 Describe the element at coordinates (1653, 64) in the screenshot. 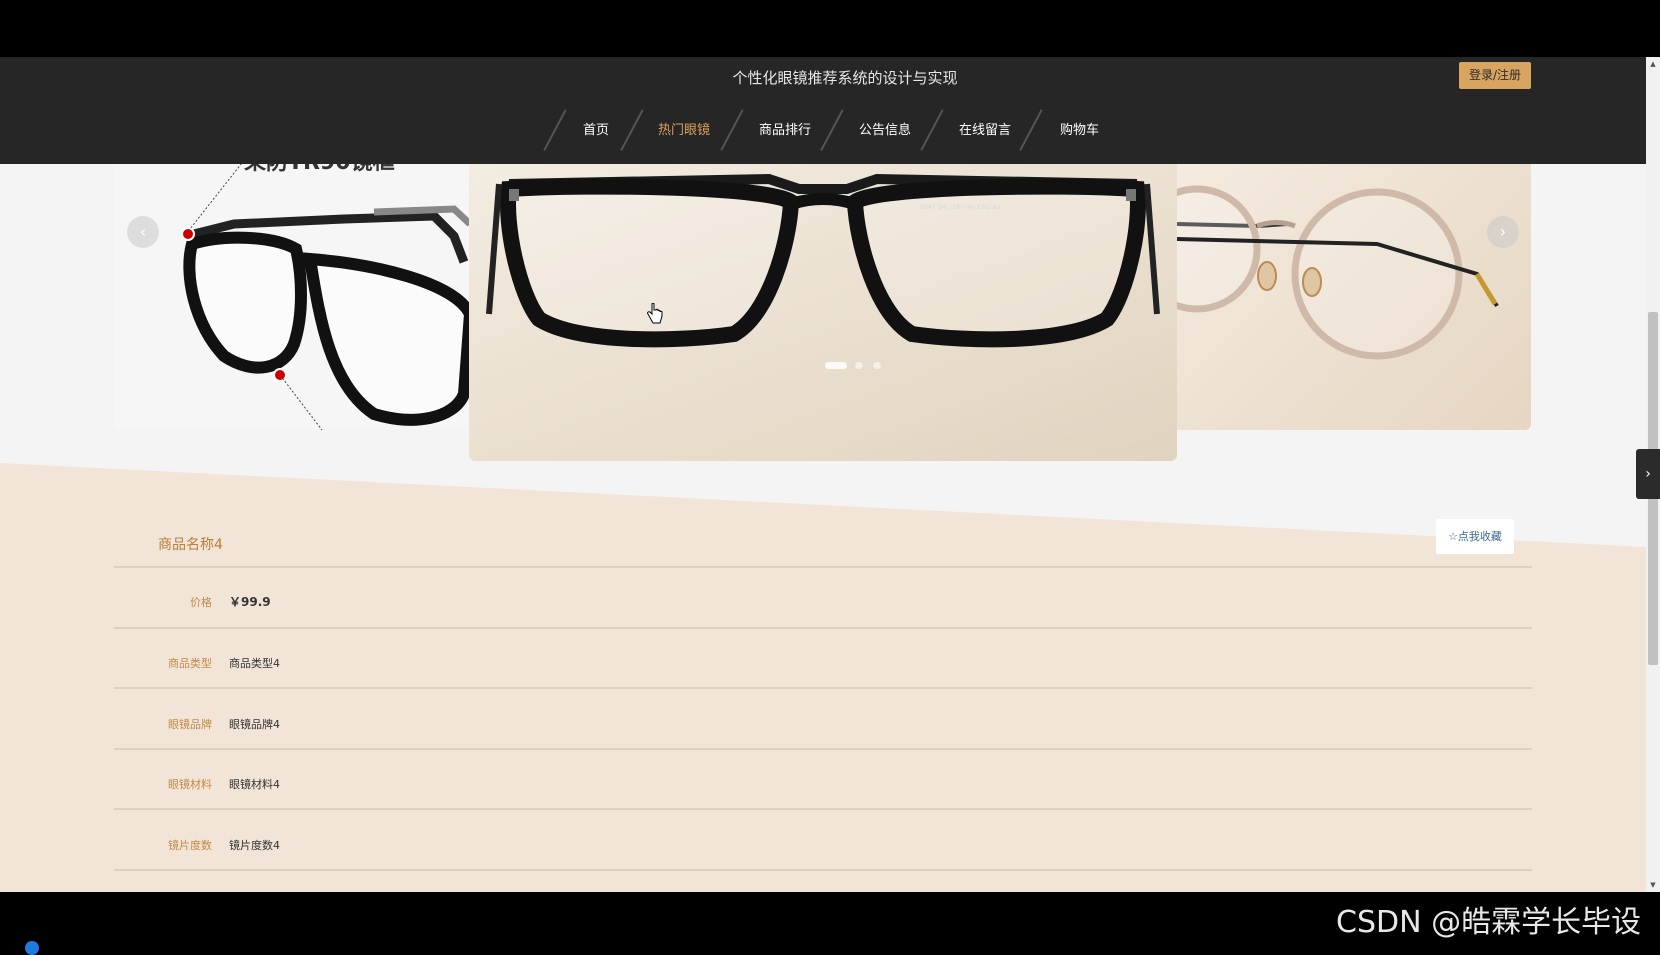

I see `scroll-up-arrow: ▲` at that location.